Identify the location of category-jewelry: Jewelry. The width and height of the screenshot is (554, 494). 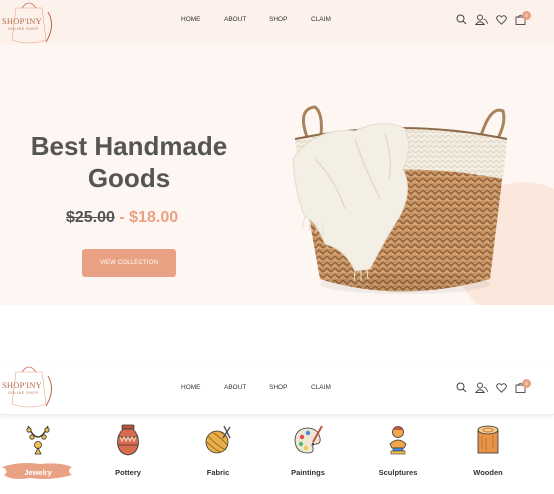
(38, 454).